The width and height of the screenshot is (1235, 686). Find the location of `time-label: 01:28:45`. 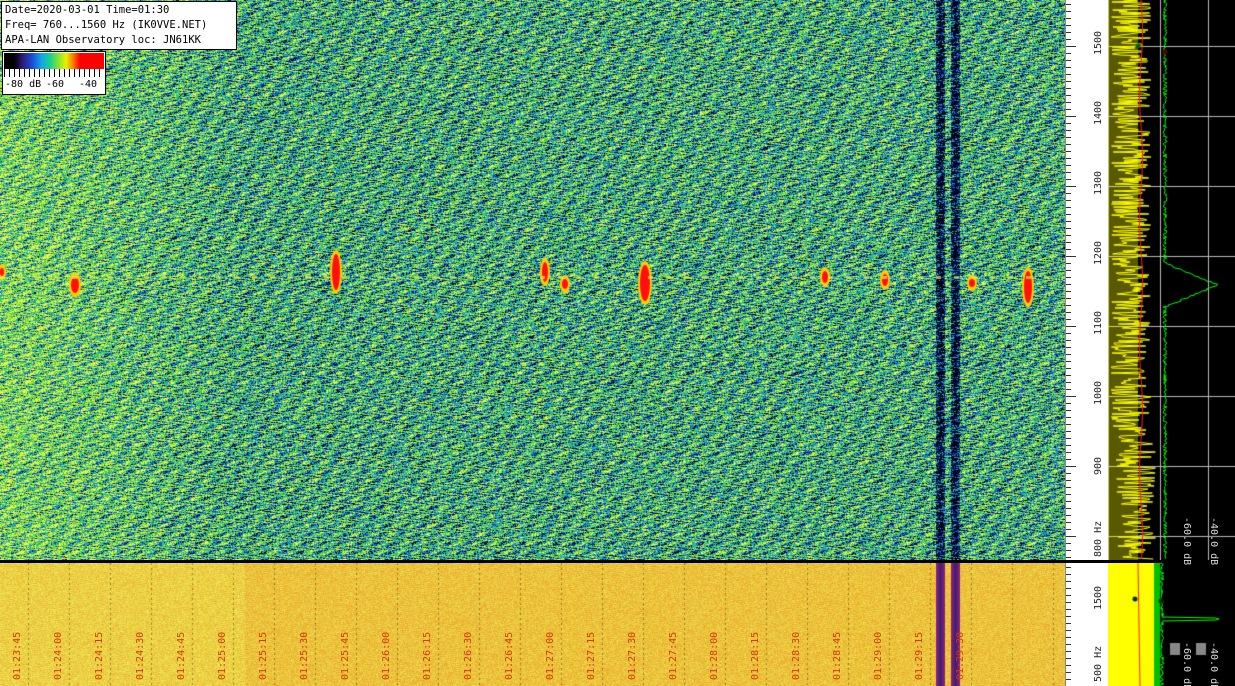

time-label: 01:28:45 is located at coordinates (837, 655).